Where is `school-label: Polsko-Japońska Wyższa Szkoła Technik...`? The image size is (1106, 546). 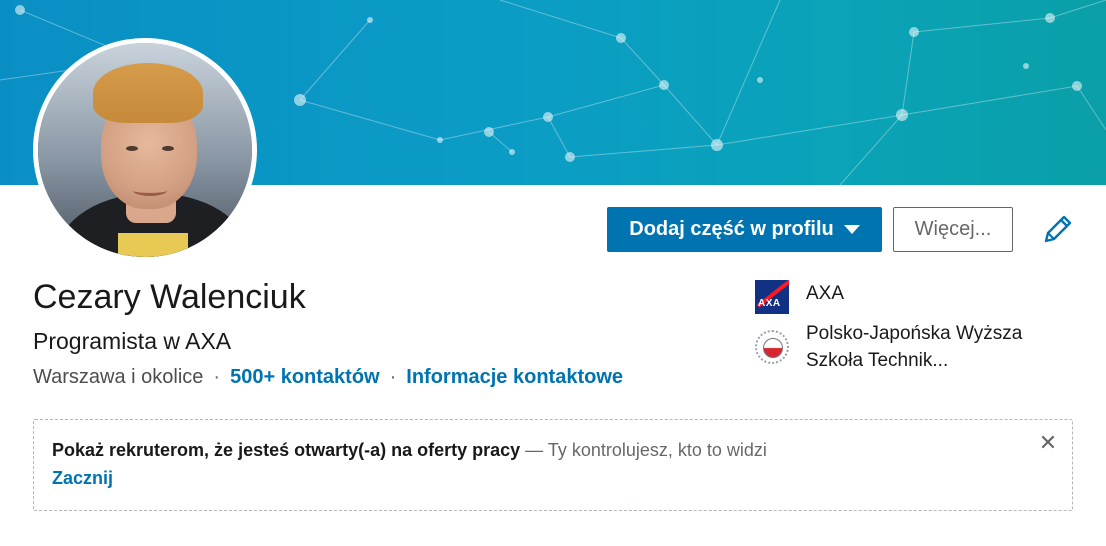
school-label: Polsko-Japońska Wyższa Szkoła Technik... is located at coordinates (914, 347).